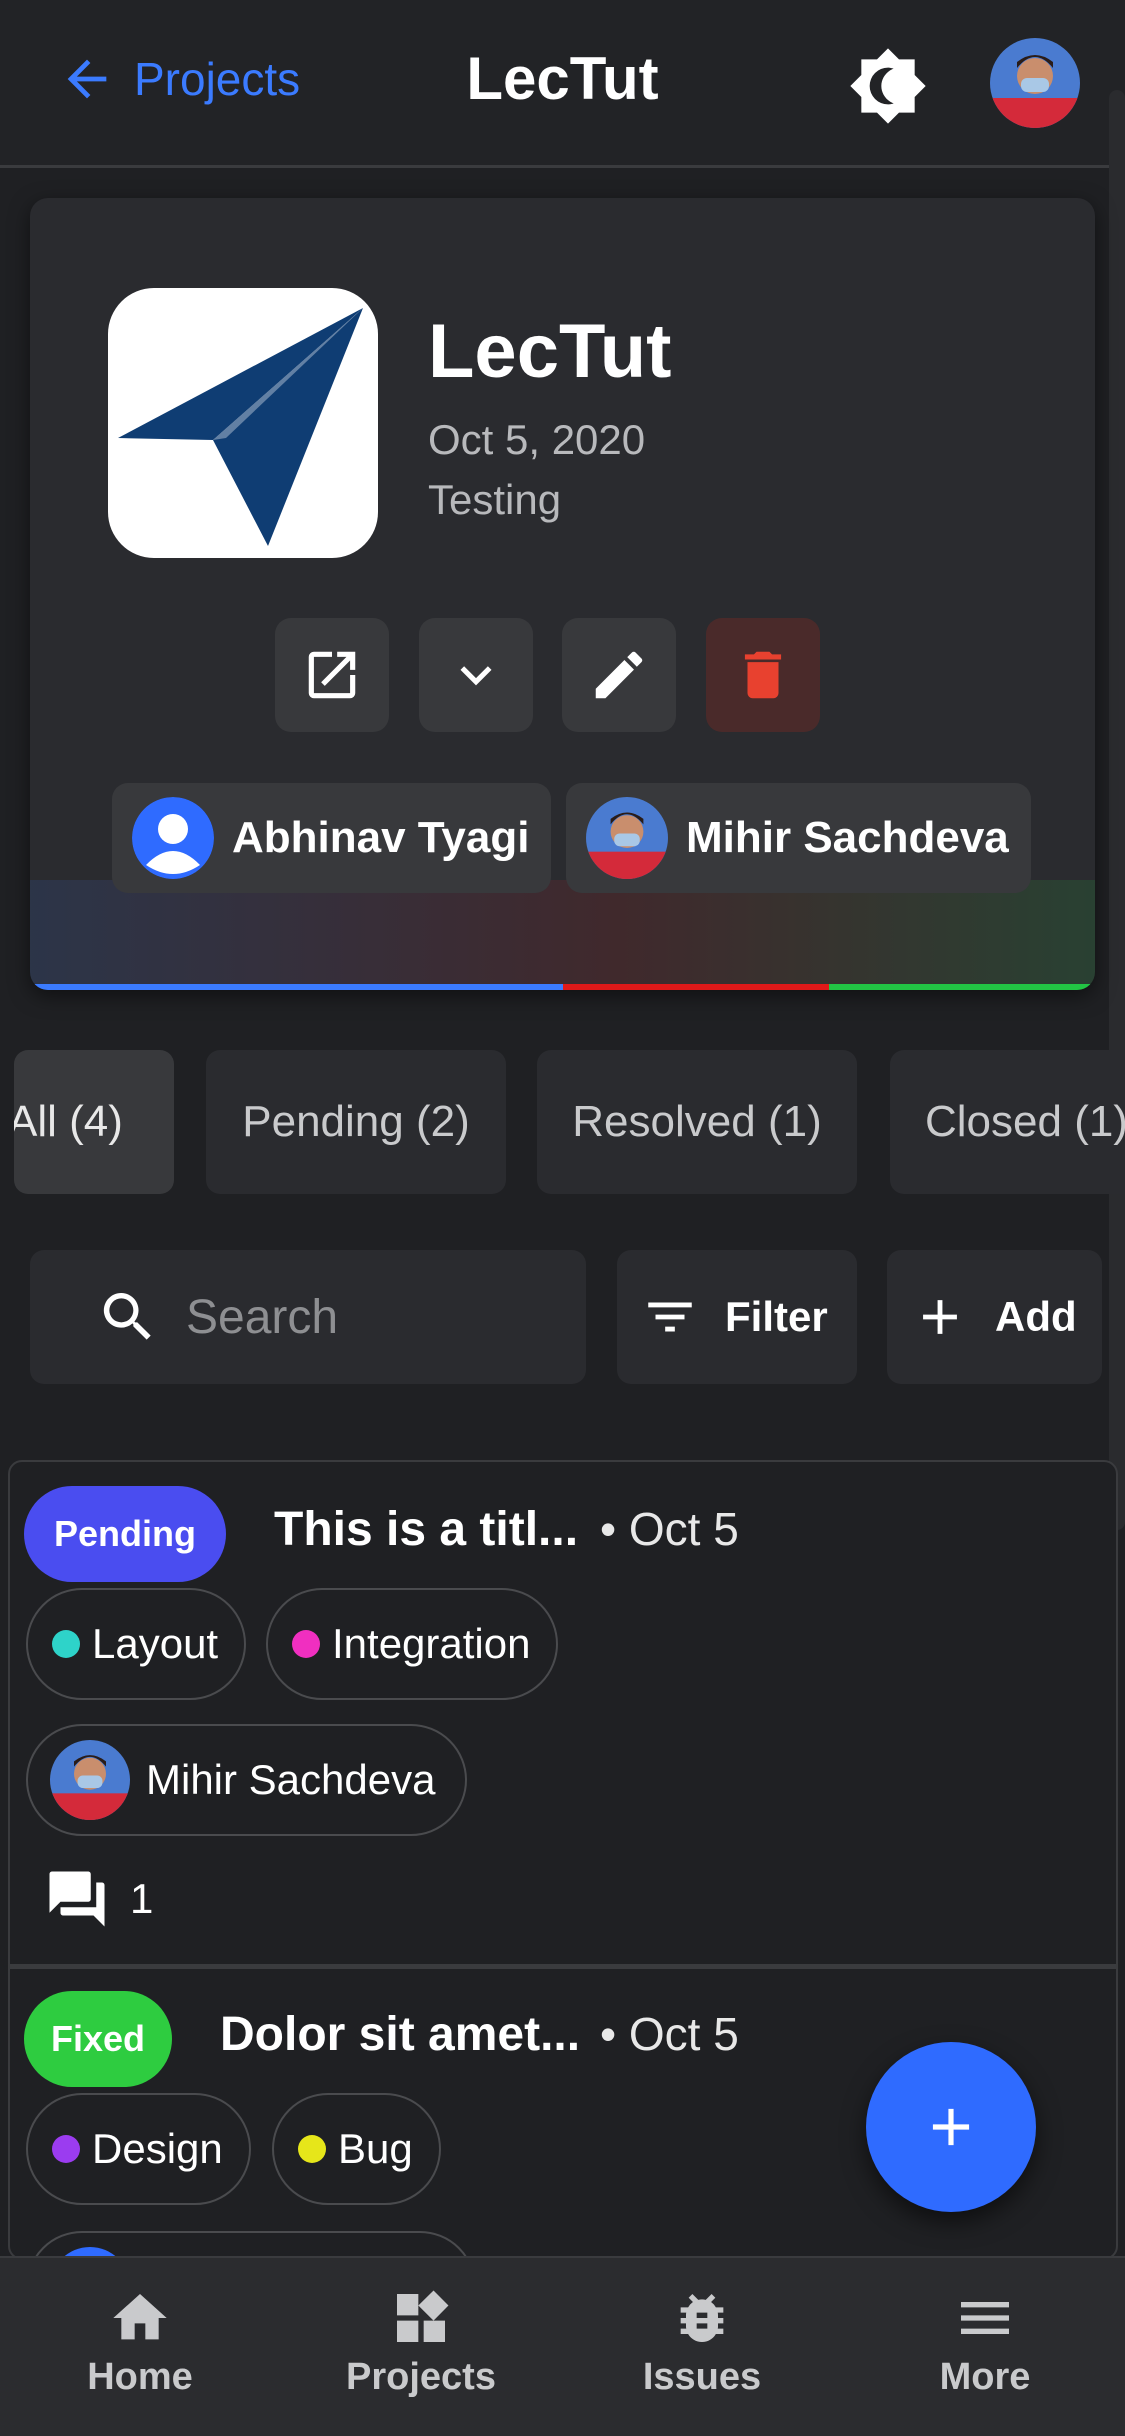 The width and height of the screenshot is (1125, 2436). Describe the element at coordinates (127, 1316) in the screenshot. I see `search-icon` at that location.